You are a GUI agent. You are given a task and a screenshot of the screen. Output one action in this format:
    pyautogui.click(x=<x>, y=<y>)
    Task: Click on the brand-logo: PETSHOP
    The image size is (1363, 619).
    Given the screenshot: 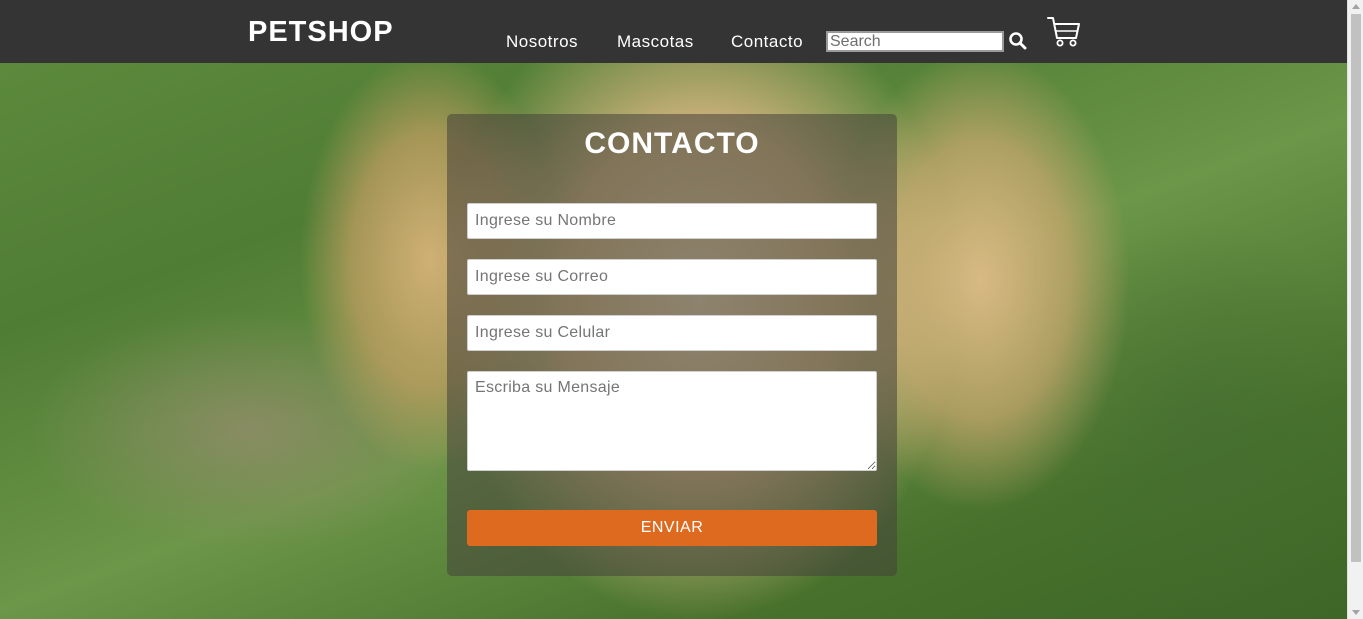 What is the action you would take?
    pyautogui.click(x=321, y=32)
    